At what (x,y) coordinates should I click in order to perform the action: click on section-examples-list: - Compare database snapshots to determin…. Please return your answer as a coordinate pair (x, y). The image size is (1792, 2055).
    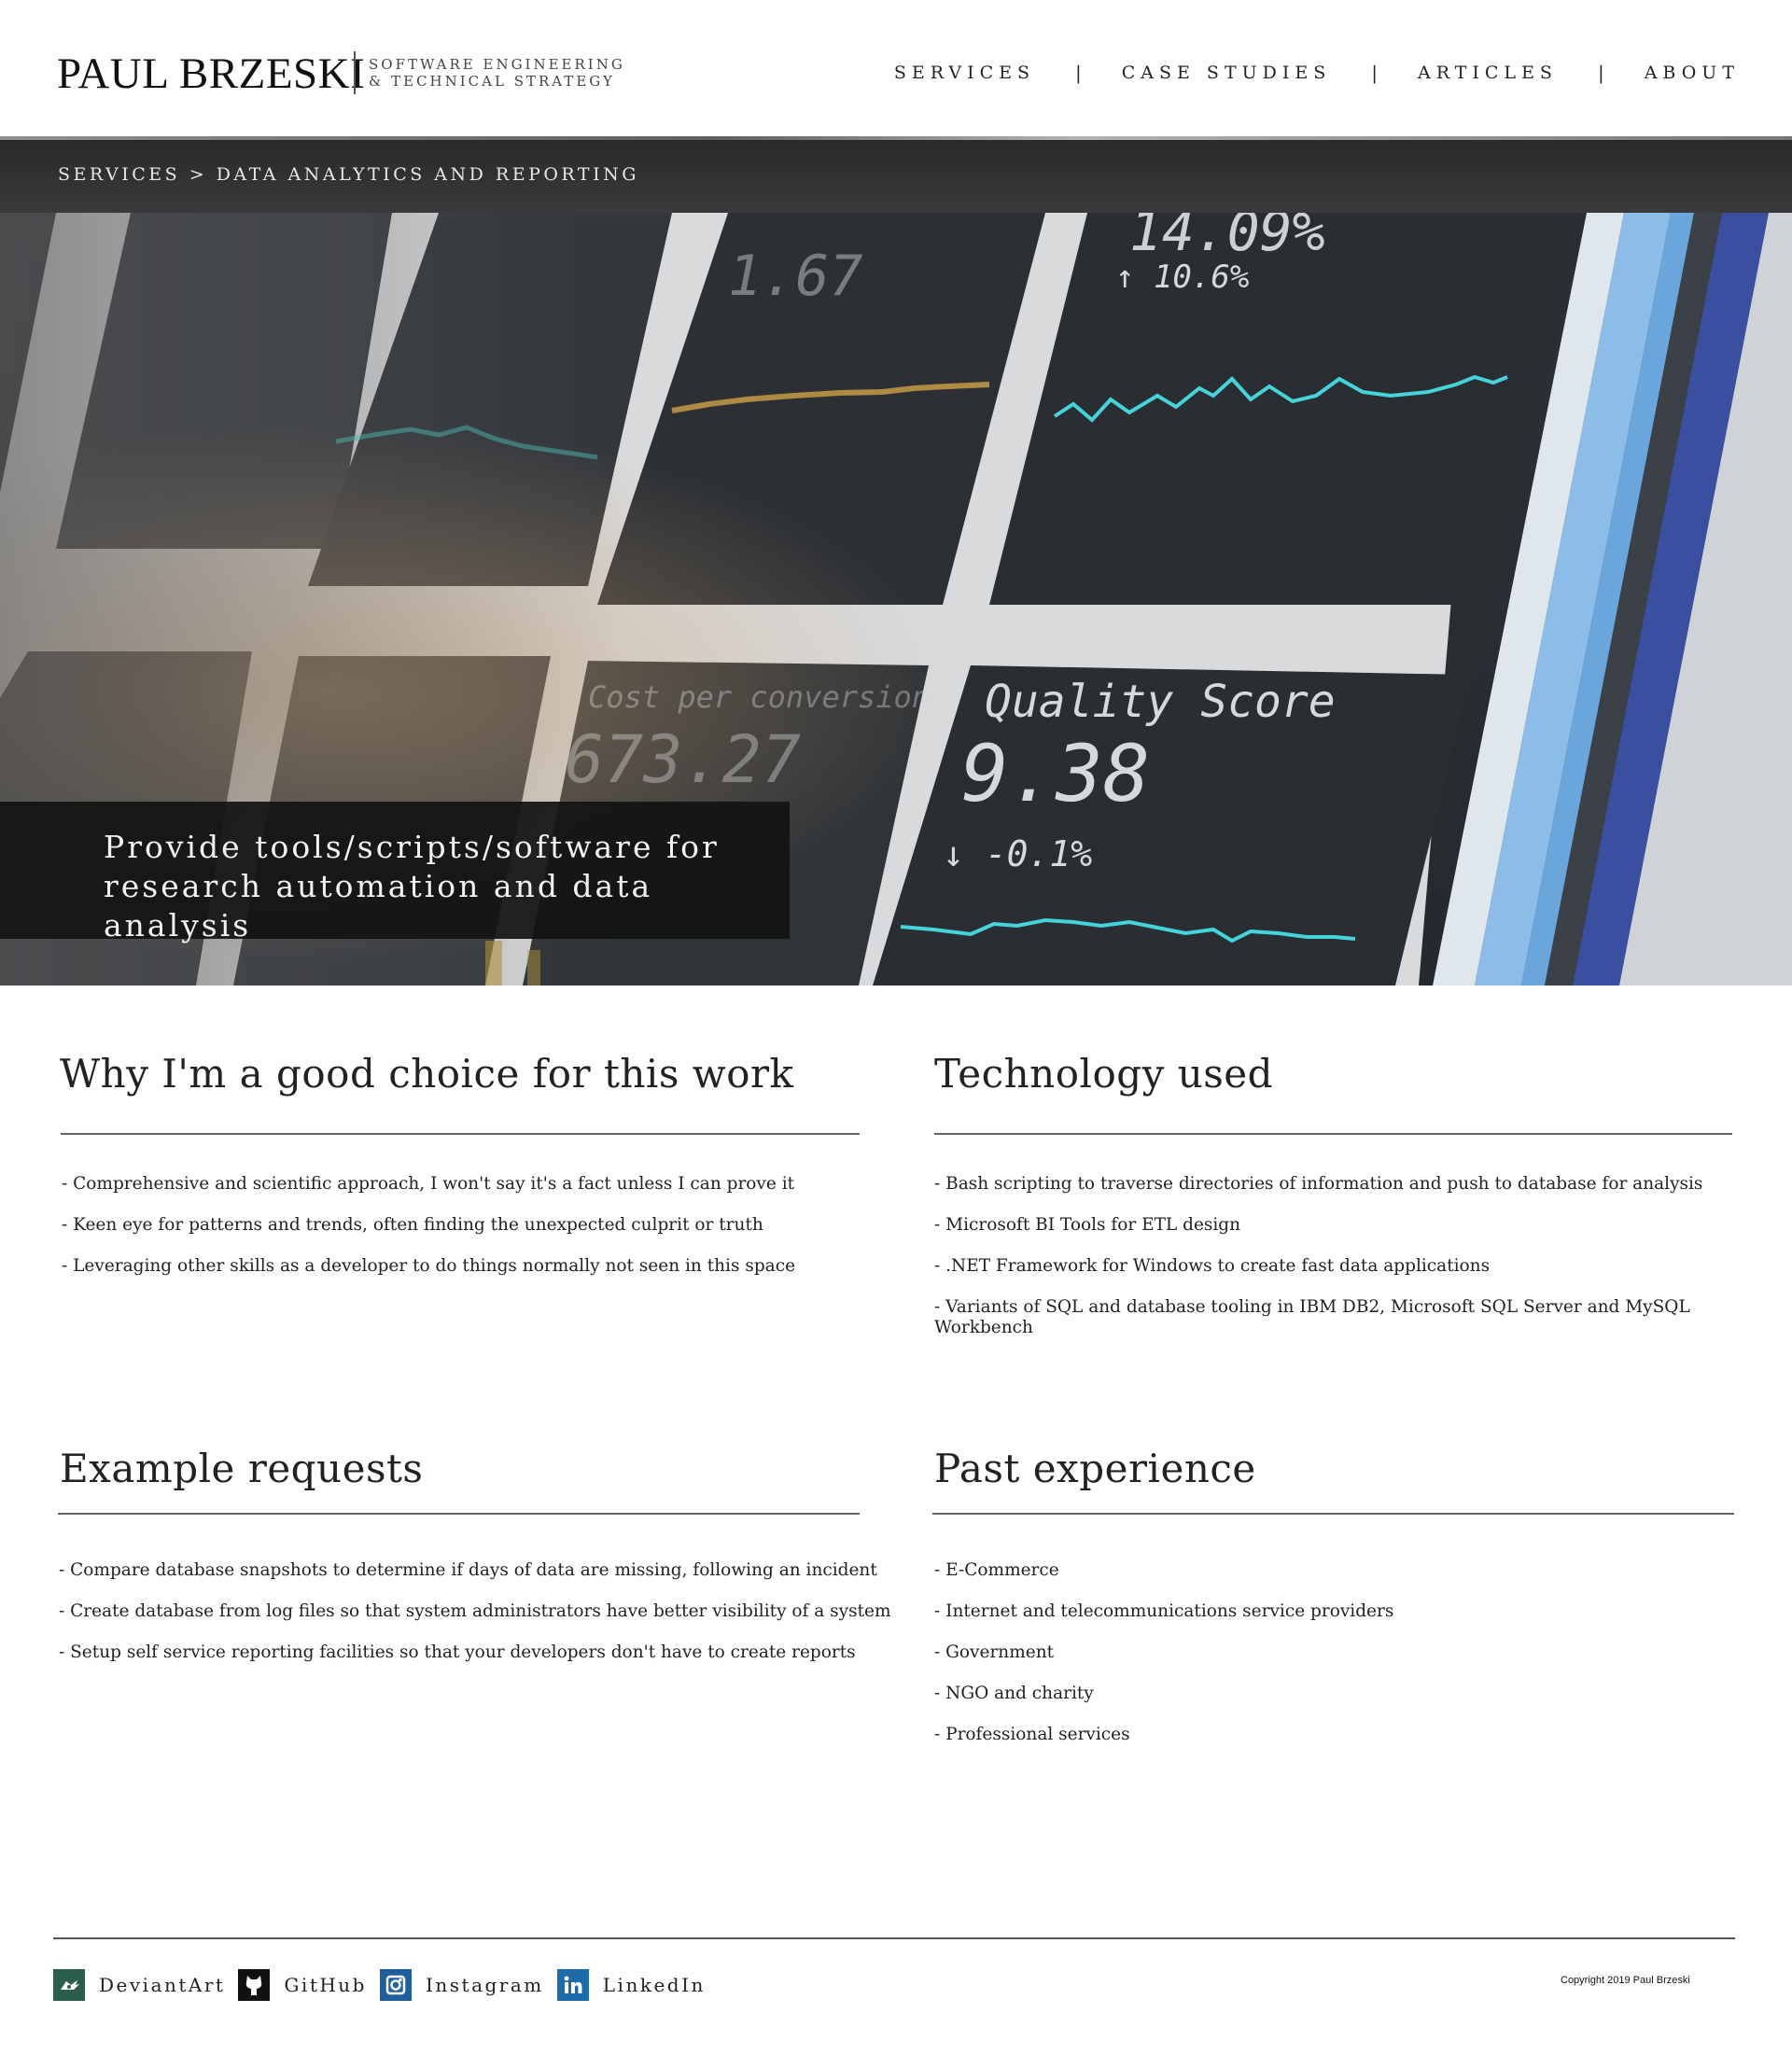
    Looking at the image, I should click on (479, 1611).